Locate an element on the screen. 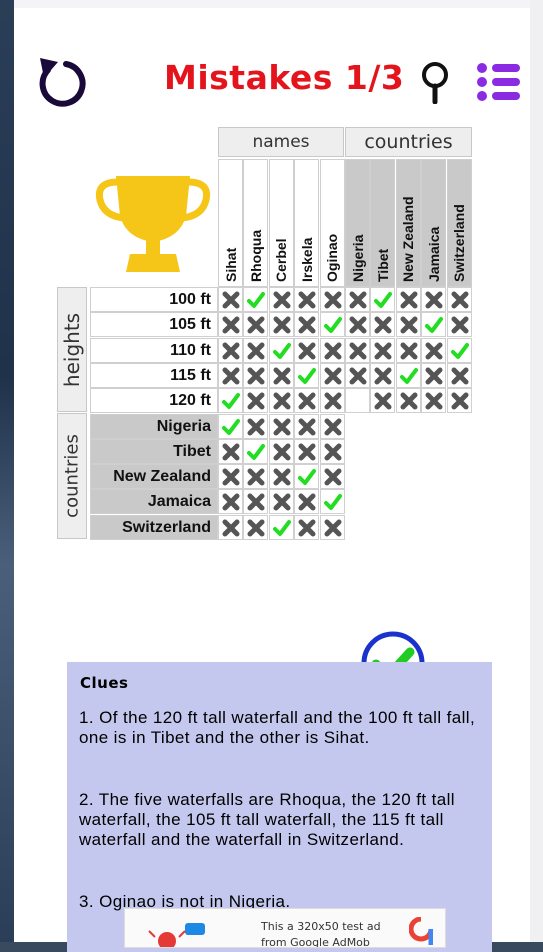 The height and width of the screenshot is (952, 543). menu-icon is located at coordinates (499, 82).